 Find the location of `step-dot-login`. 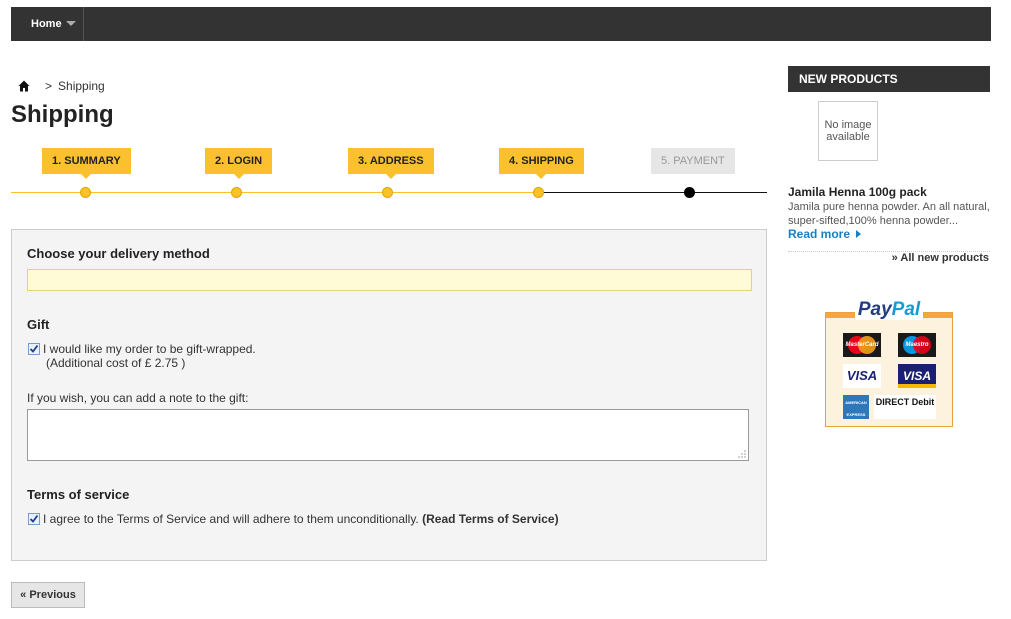

step-dot-login is located at coordinates (236, 192).